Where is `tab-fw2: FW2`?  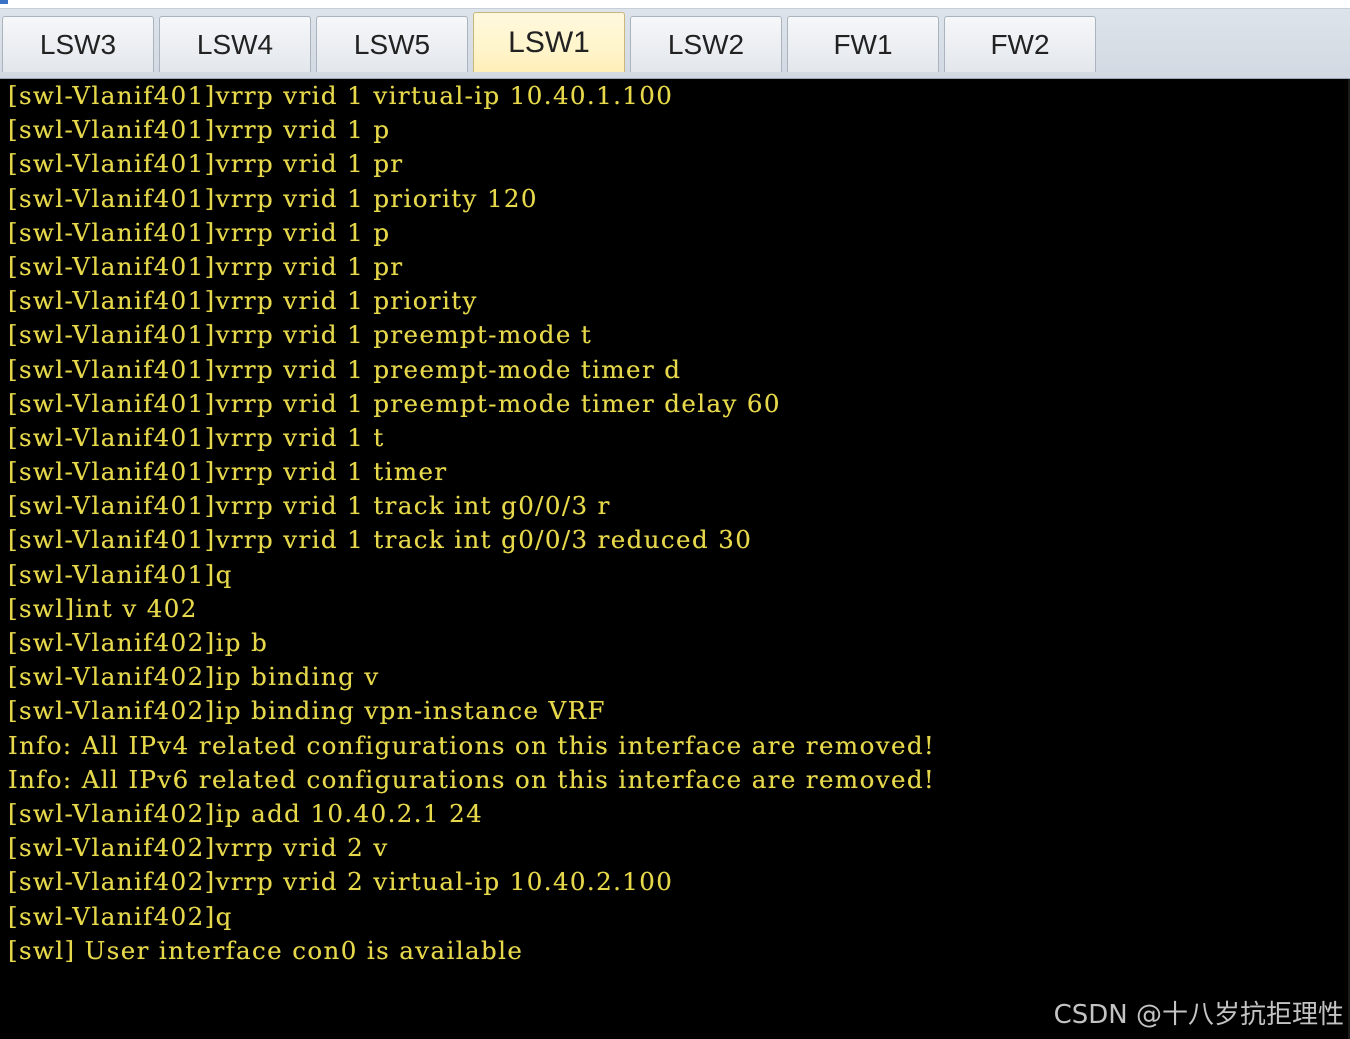
tab-fw2: FW2 is located at coordinates (1020, 44).